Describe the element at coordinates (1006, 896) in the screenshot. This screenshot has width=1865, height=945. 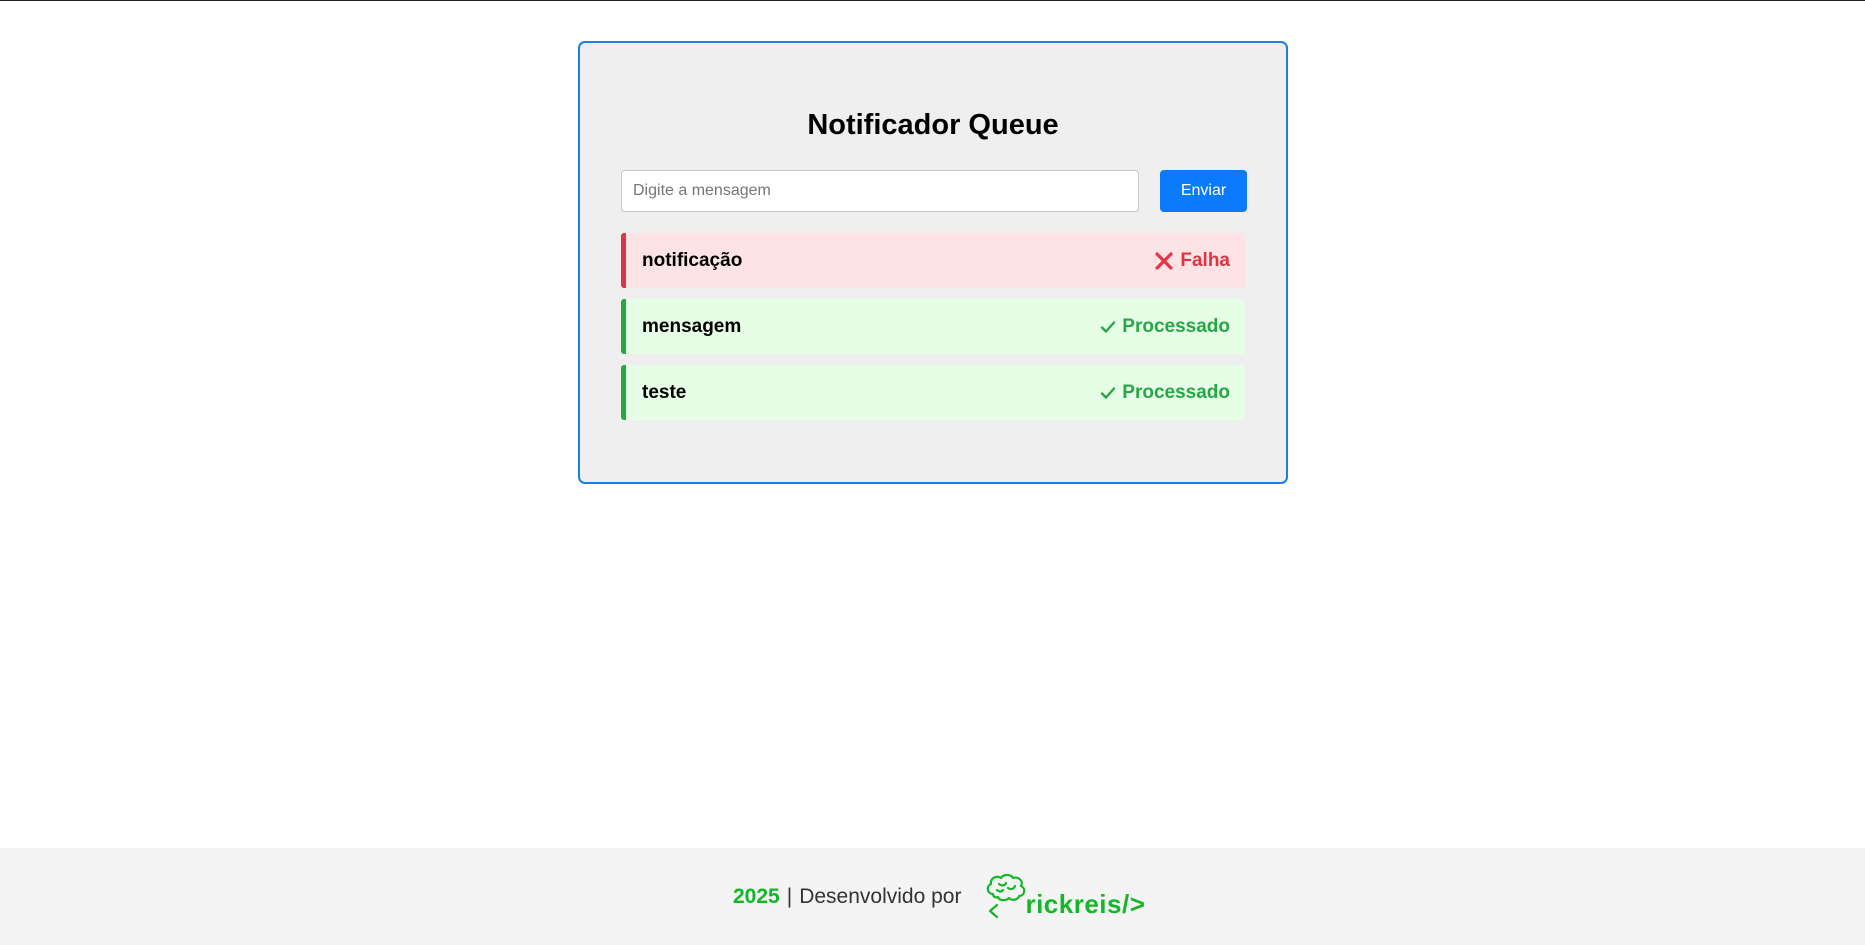
I see `brain-icon` at that location.